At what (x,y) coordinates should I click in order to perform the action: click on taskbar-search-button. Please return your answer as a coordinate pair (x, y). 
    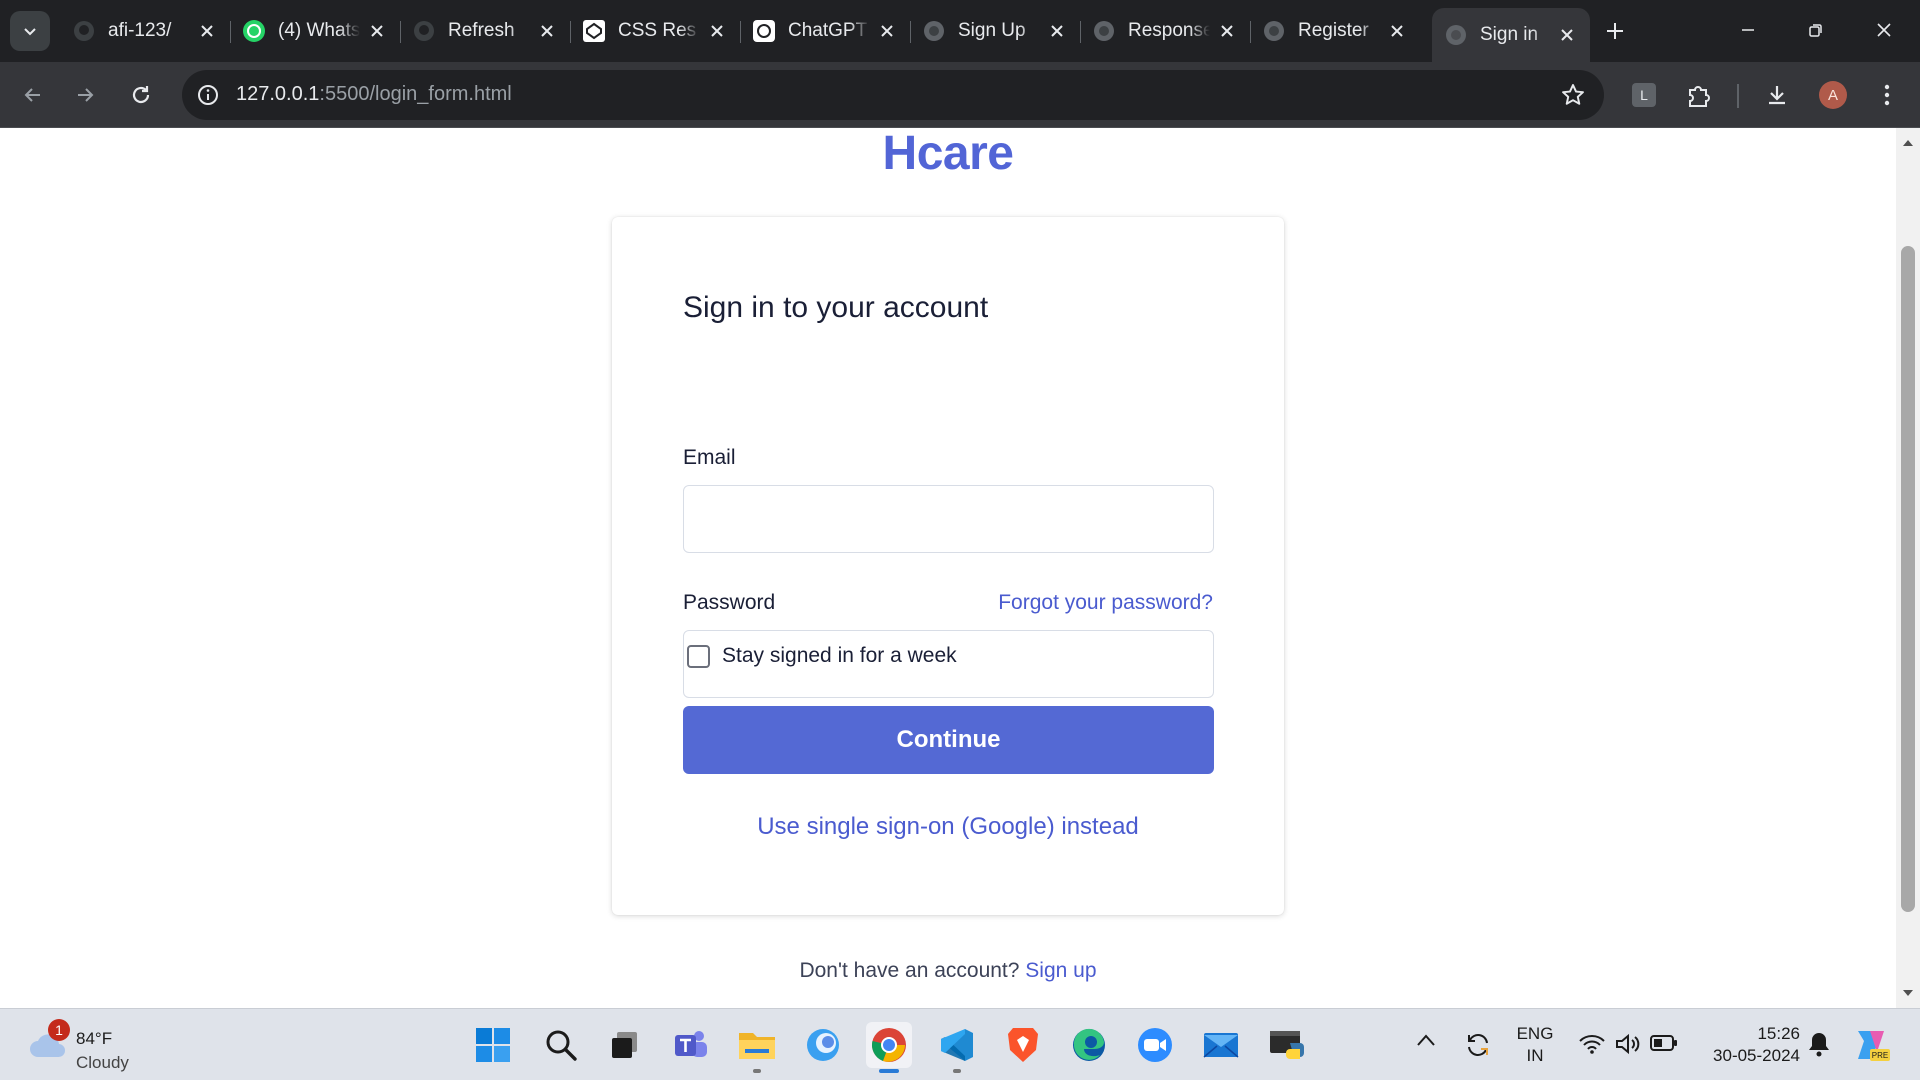
    Looking at the image, I should click on (561, 1045).